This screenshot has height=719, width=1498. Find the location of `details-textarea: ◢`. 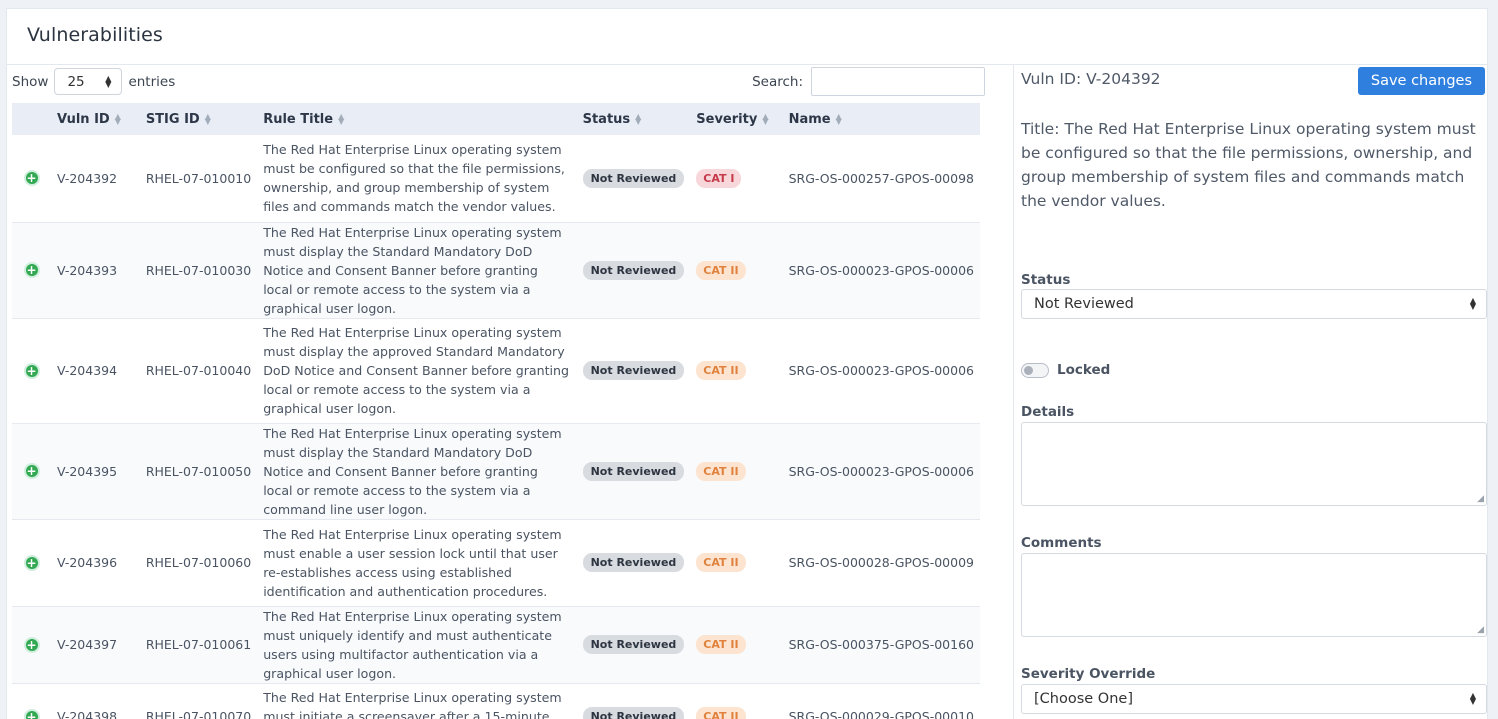

details-textarea: ◢ is located at coordinates (1254, 464).